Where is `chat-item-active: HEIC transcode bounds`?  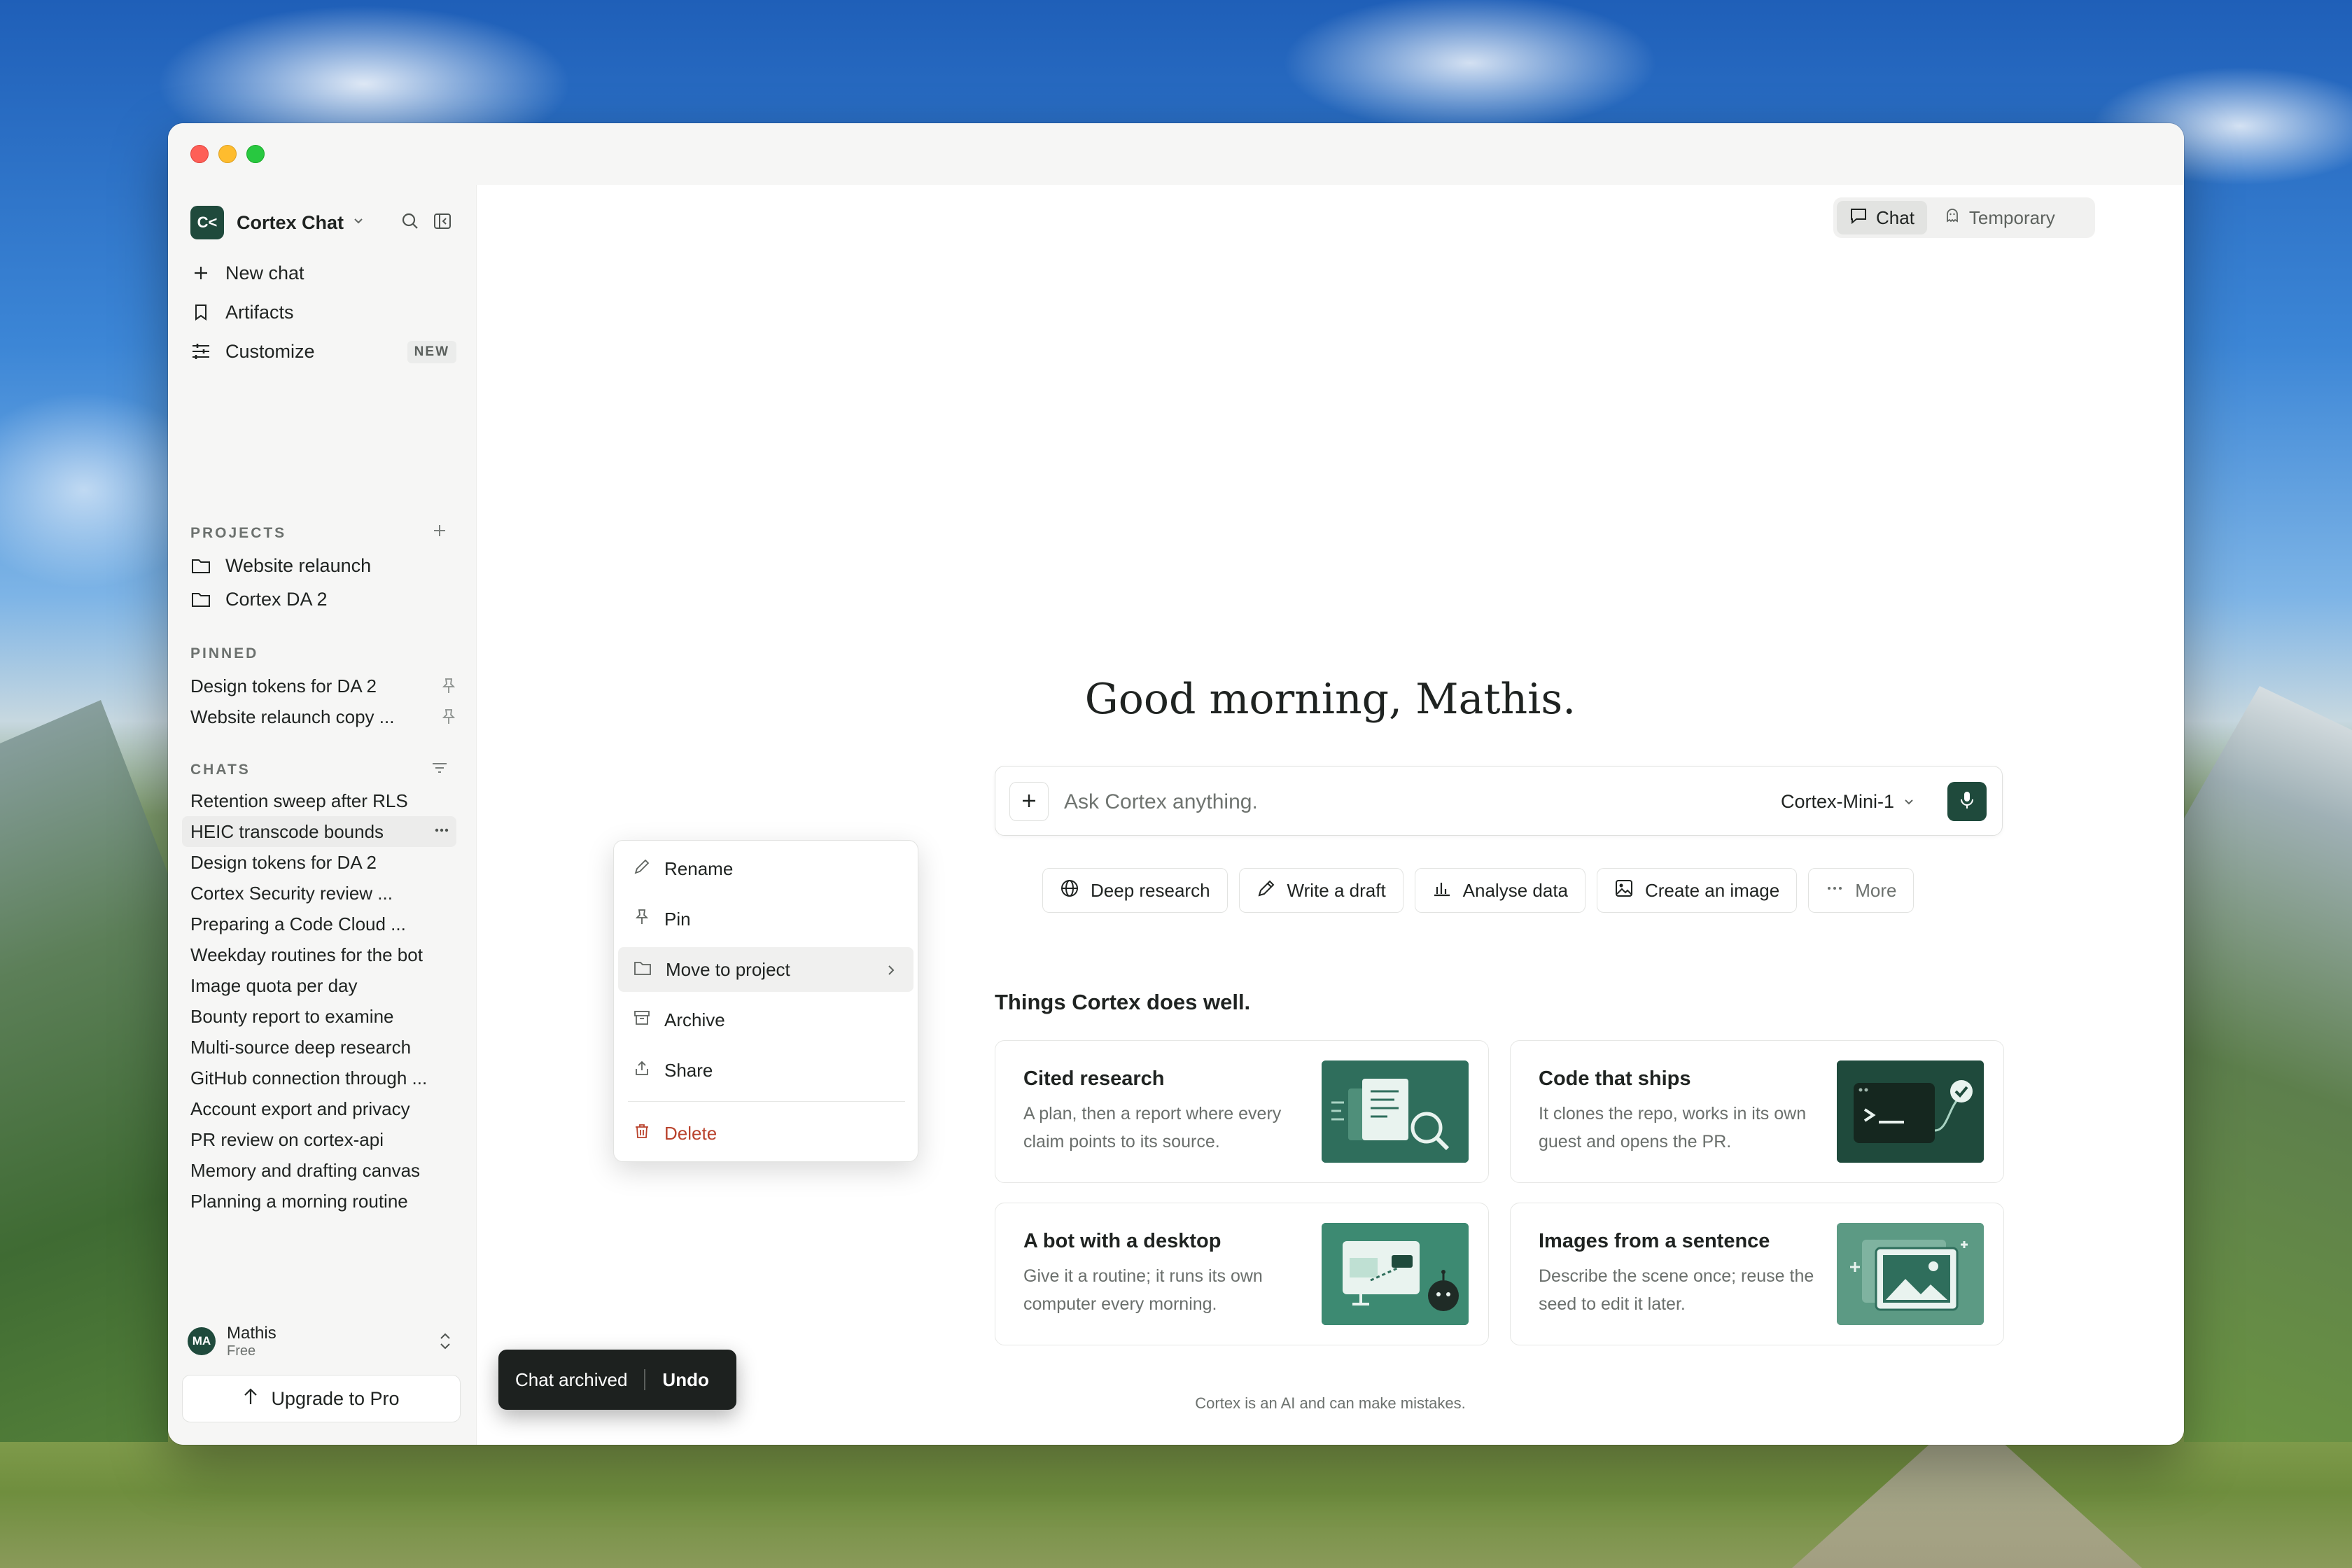 chat-item-active: HEIC transcode bounds is located at coordinates (319, 831).